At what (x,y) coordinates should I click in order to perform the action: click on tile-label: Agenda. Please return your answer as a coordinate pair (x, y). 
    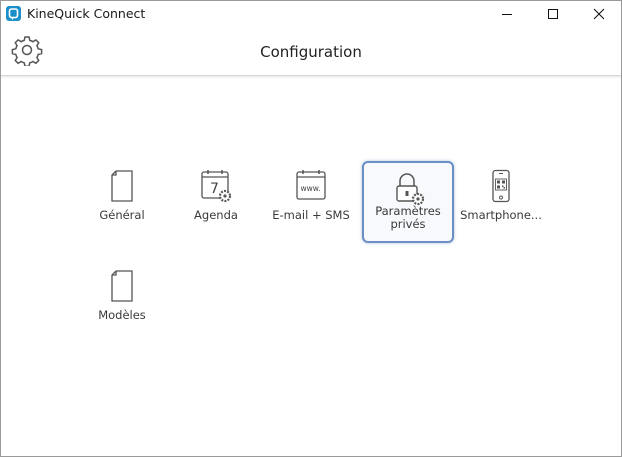
    Looking at the image, I should click on (216, 215).